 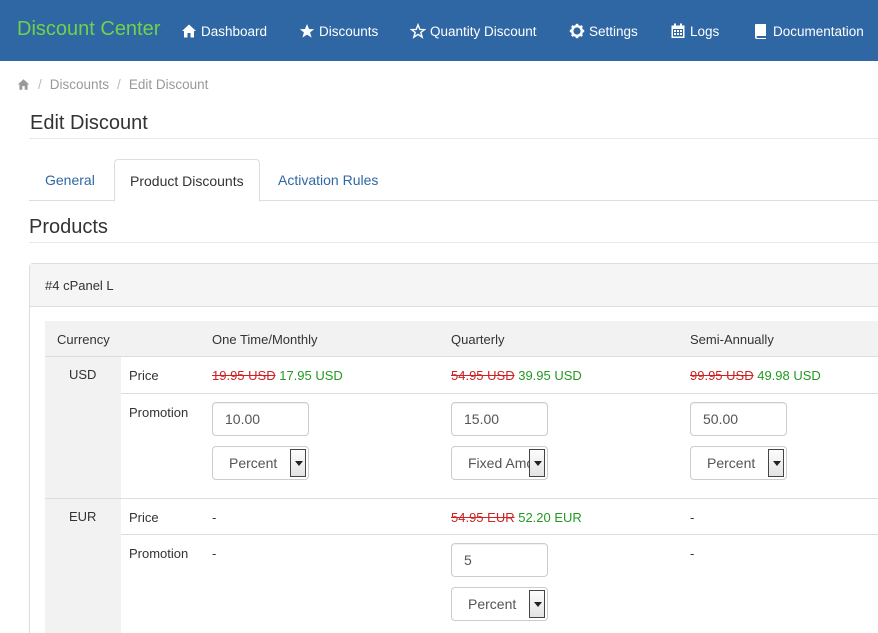 I want to click on nav-dashboard-label: Dashboard, so click(x=234, y=31).